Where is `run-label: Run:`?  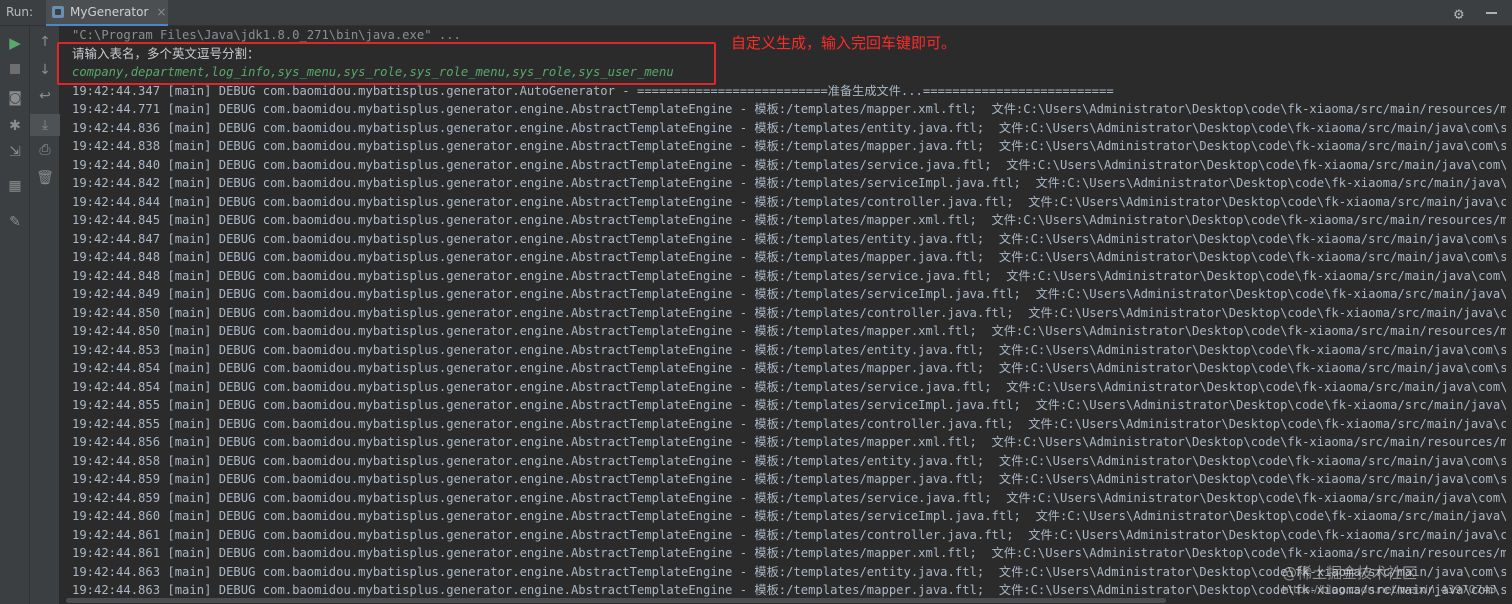
run-label: Run: is located at coordinates (20, 12).